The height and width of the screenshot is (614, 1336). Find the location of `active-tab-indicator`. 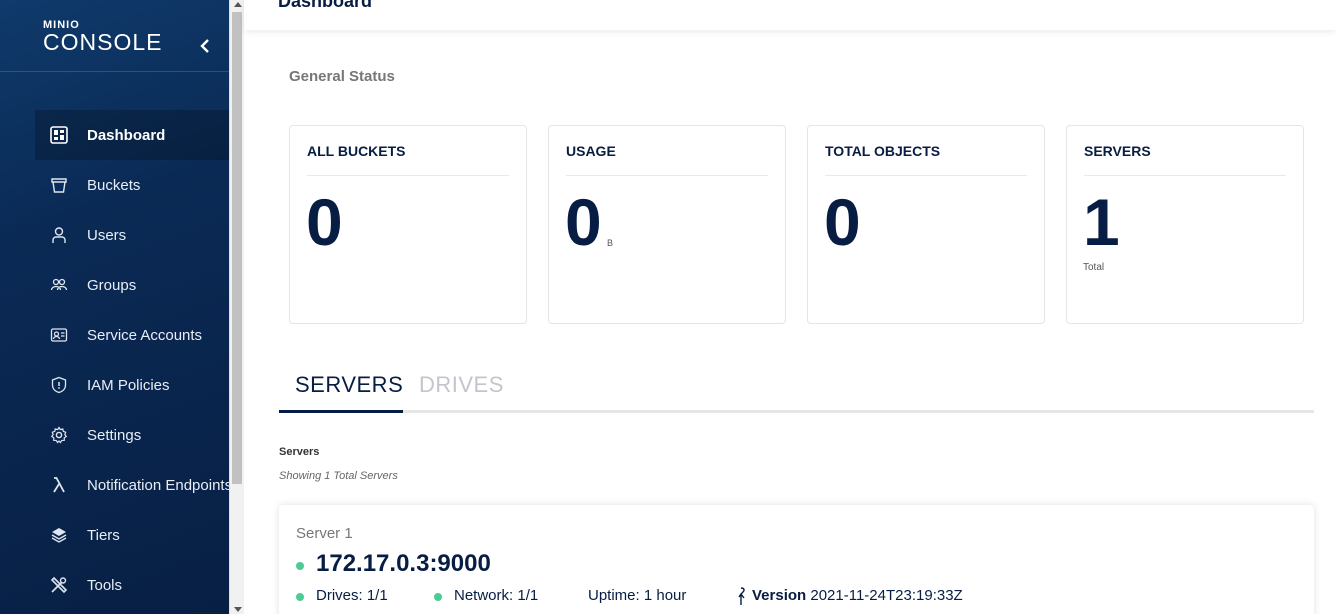

active-tab-indicator is located at coordinates (341, 411).